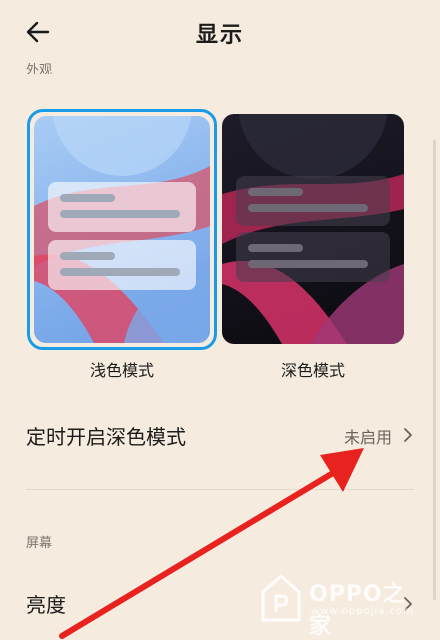  I want to click on page-title: 显示, so click(219, 35).